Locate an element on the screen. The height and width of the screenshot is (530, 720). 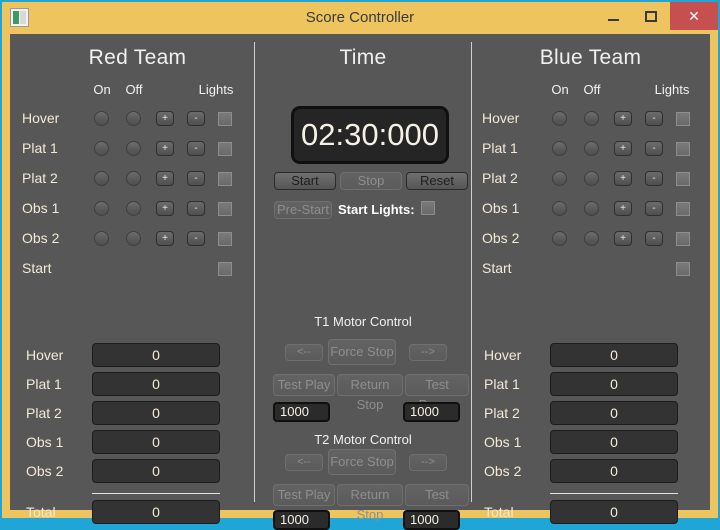
t2-force-stop-button: Force Stop is located at coordinates (362, 462).